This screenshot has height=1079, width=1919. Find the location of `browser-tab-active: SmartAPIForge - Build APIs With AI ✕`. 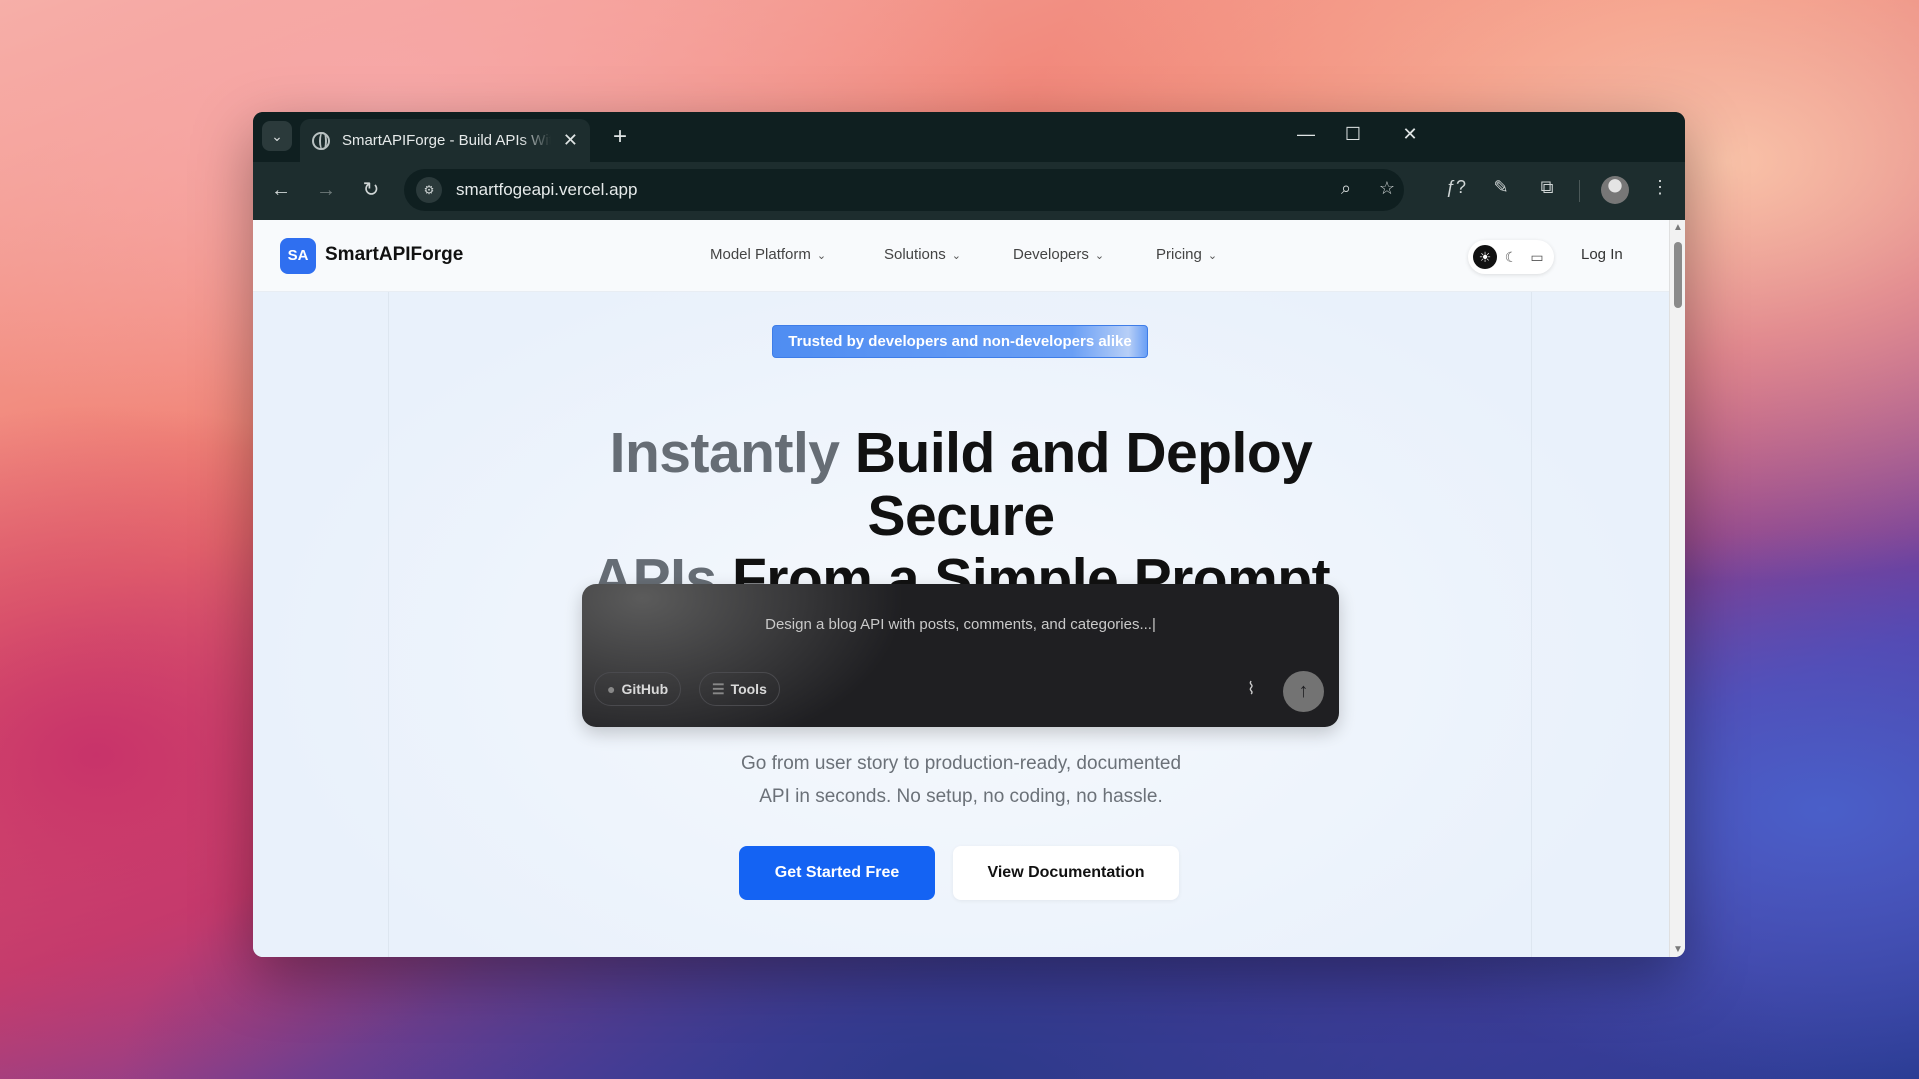

browser-tab-active: SmartAPIForge - Build APIs With AI ✕ is located at coordinates (445, 140).